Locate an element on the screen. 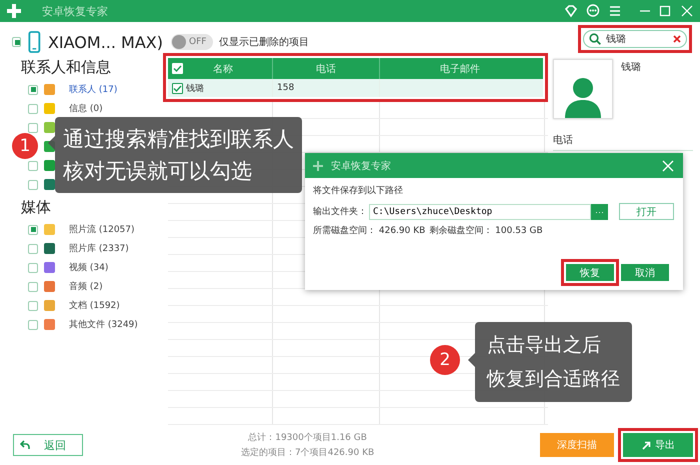  tooltip-text: 通过搜索精准找到联系人 is located at coordinates (178, 139).